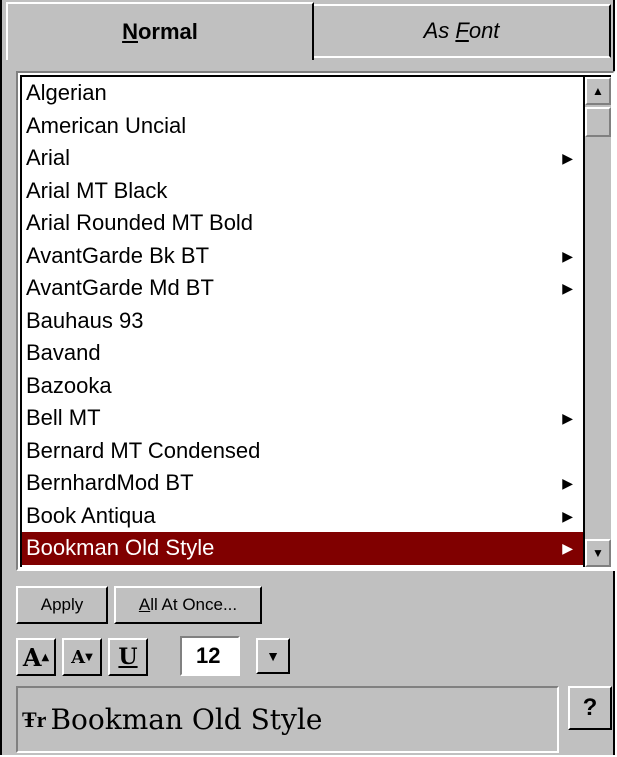 This screenshot has width=617, height=757. What do you see at coordinates (78, 657) in the screenshot?
I see `shrink-font-icon: A` at bounding box center [78, 657].